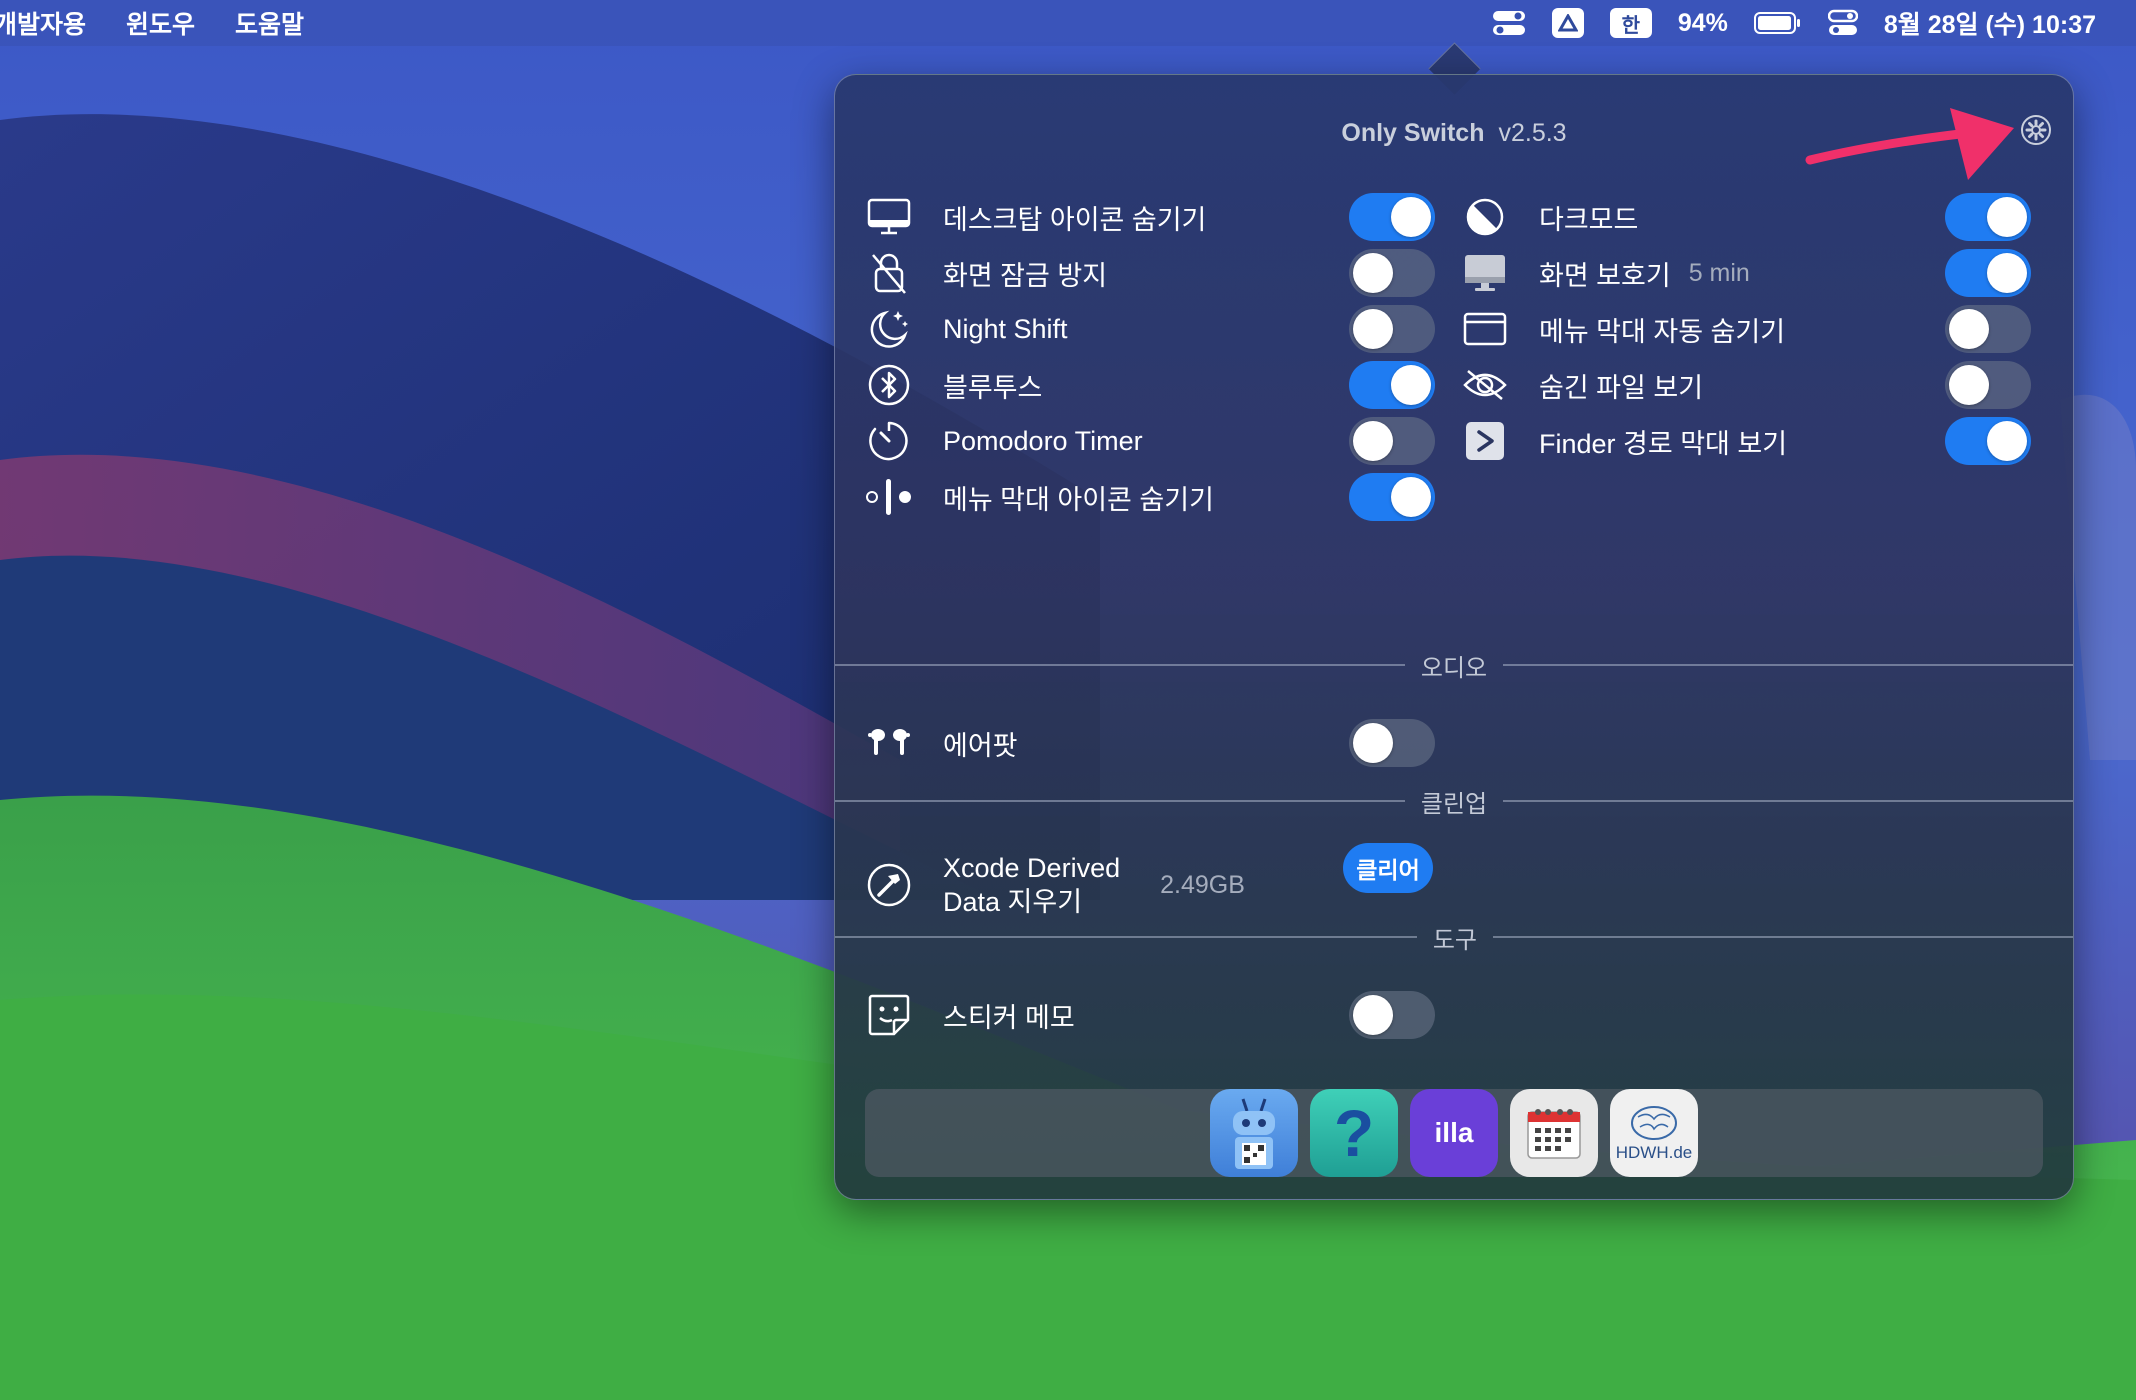  Describe the element at coordinates (1392, 329) in the screenshot. I see `toggle-night-shift` at that location.